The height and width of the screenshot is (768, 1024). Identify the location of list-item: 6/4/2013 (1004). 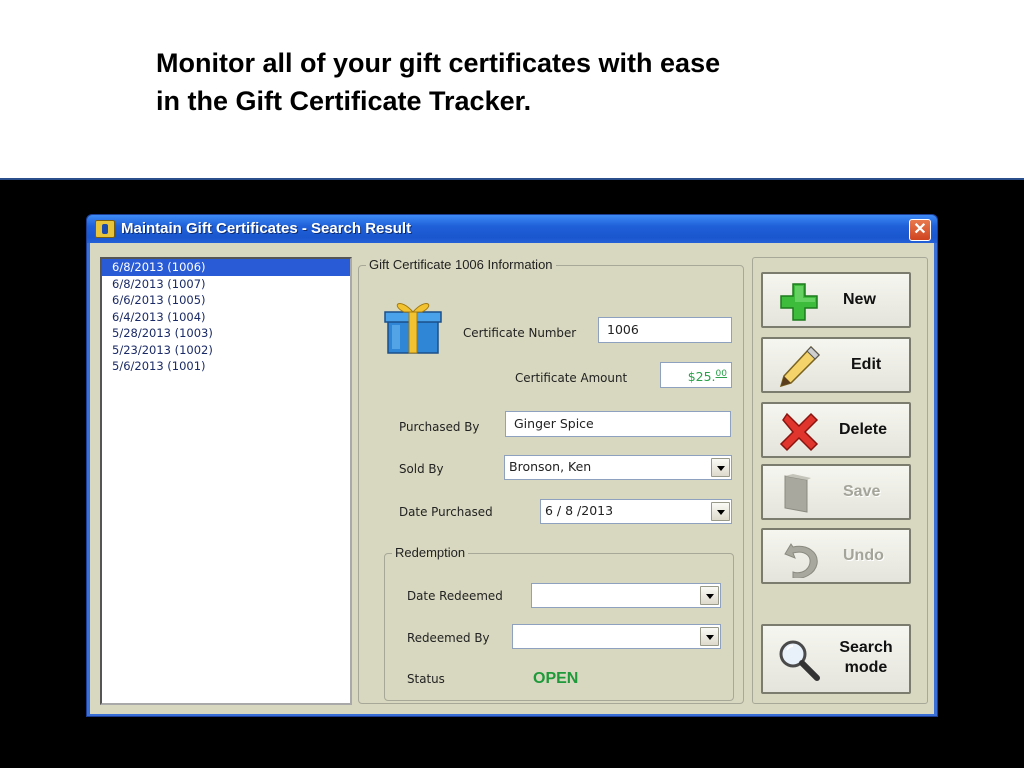
(226, 317).